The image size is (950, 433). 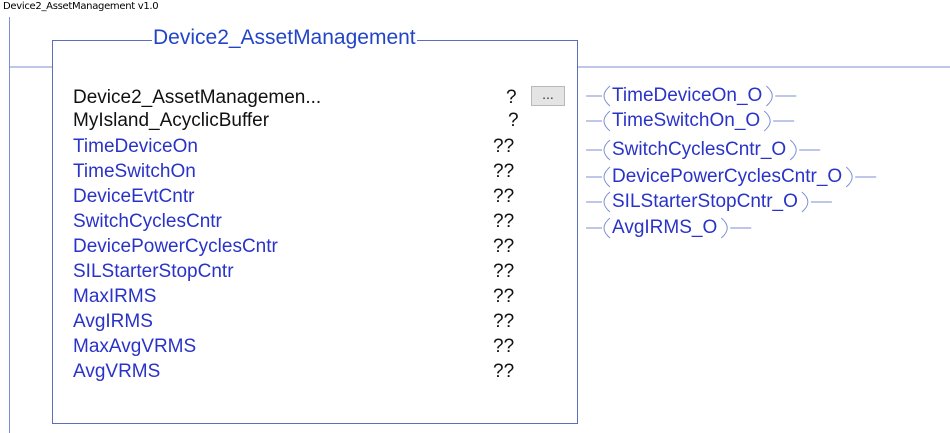 What do you see at coordinates (114, 297) in the screenshot?
I see `param-name: MaxIRMS` at bounding box center [114, 297].